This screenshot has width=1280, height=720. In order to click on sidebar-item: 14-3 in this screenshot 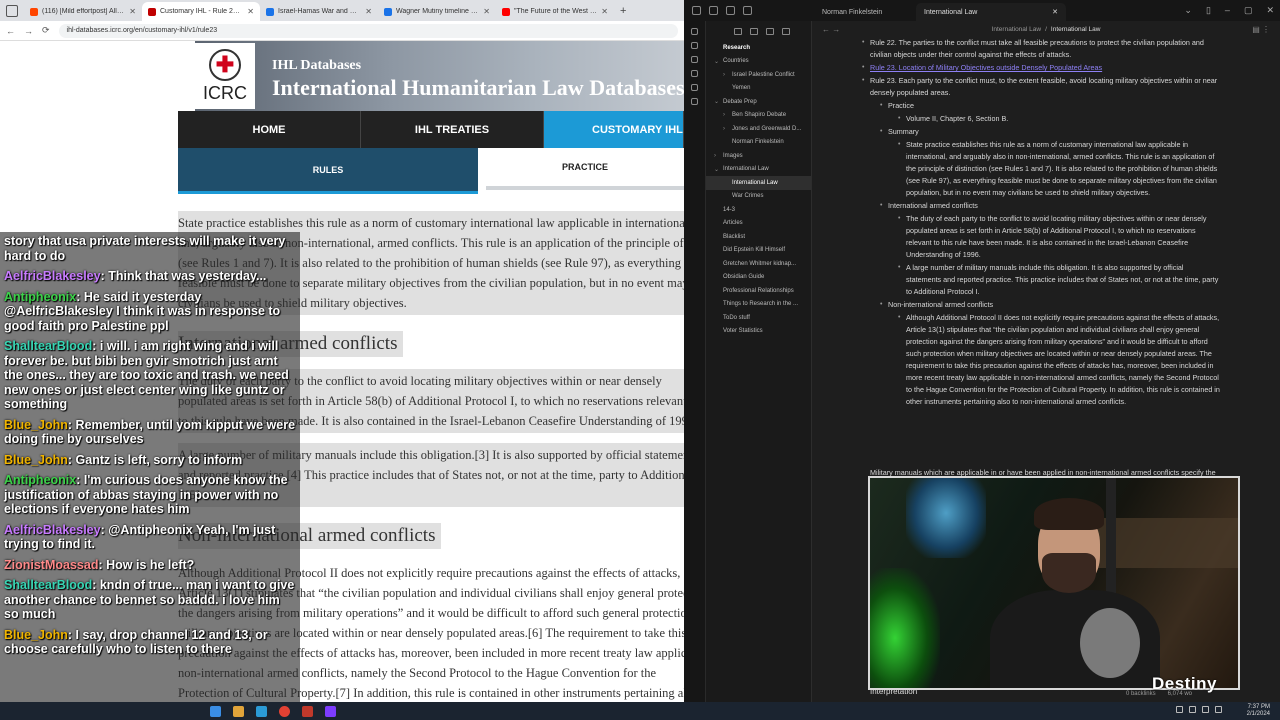, I will do `click(758, 210)`.